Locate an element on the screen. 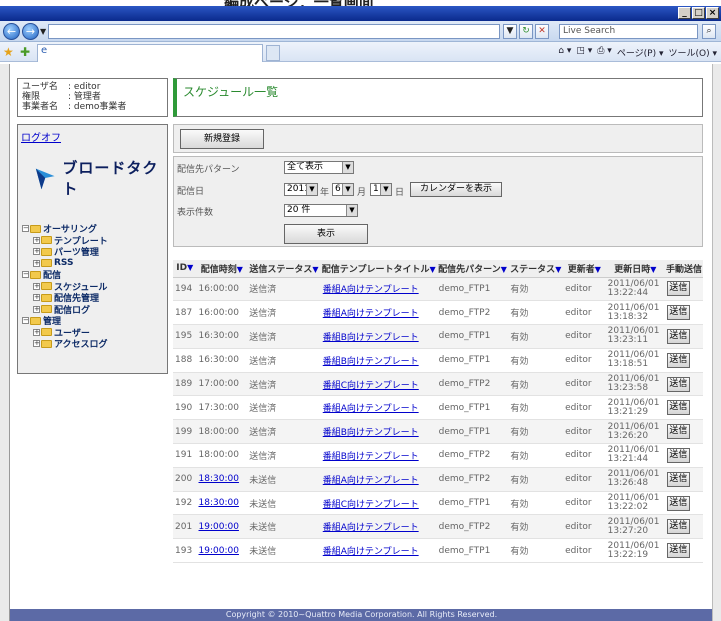 This screenshot has width=721, height=621. new-register-button: 新規登録 is located at coordinates (222, 139).